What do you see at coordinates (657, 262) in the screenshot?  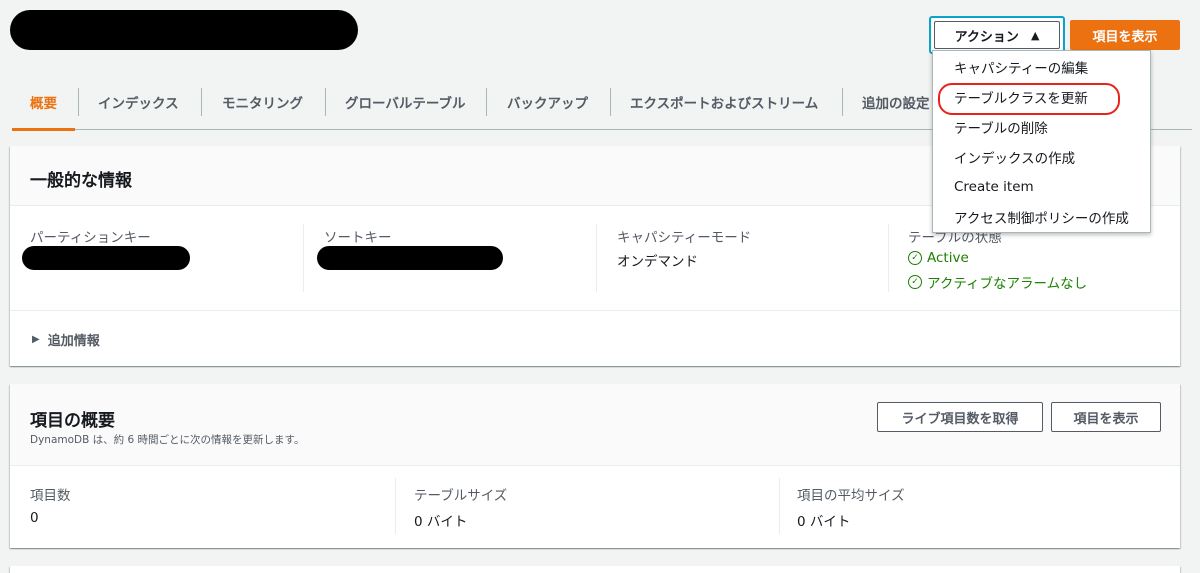 I see `capacity-mode-value: オンデマンド` at bounding box center [657, 262].